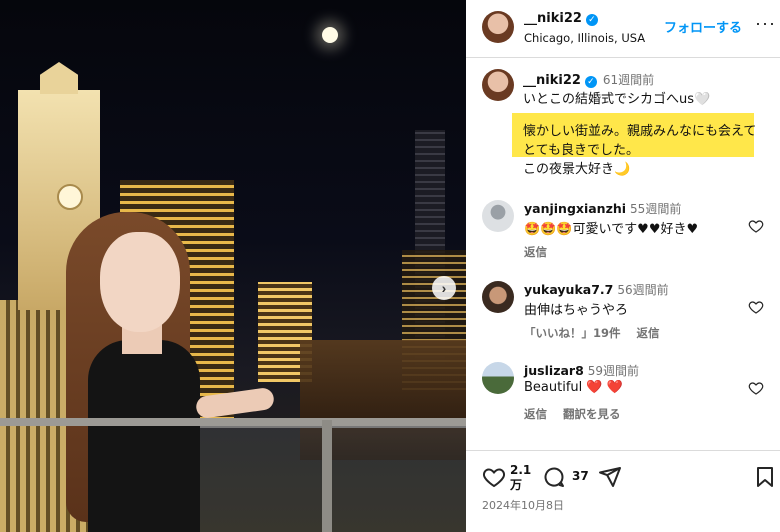  What do you see at coordinates (584, 38) in the screenshot?
I see `header-location: Chicago, Illinois, USA` at bounding box center [584, 38].